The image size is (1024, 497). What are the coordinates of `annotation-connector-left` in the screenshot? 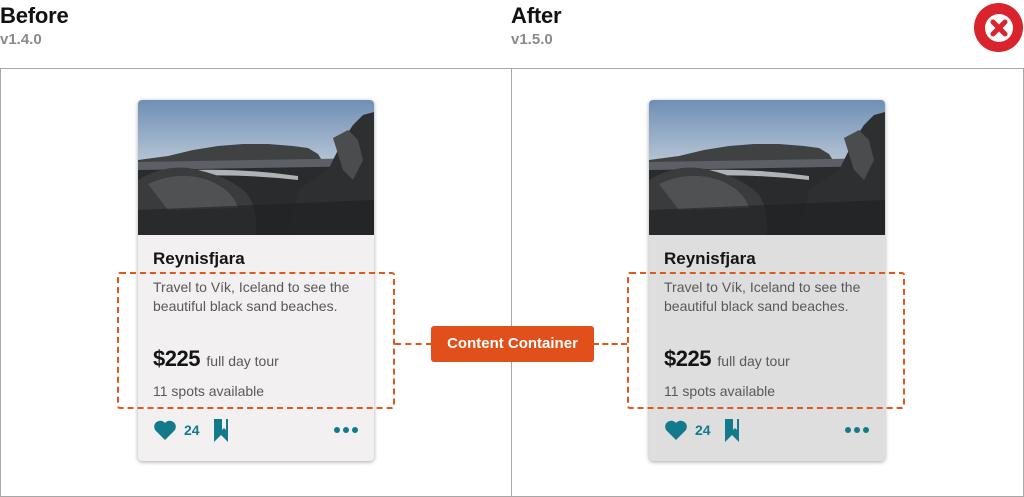 It's located at (413, 344).